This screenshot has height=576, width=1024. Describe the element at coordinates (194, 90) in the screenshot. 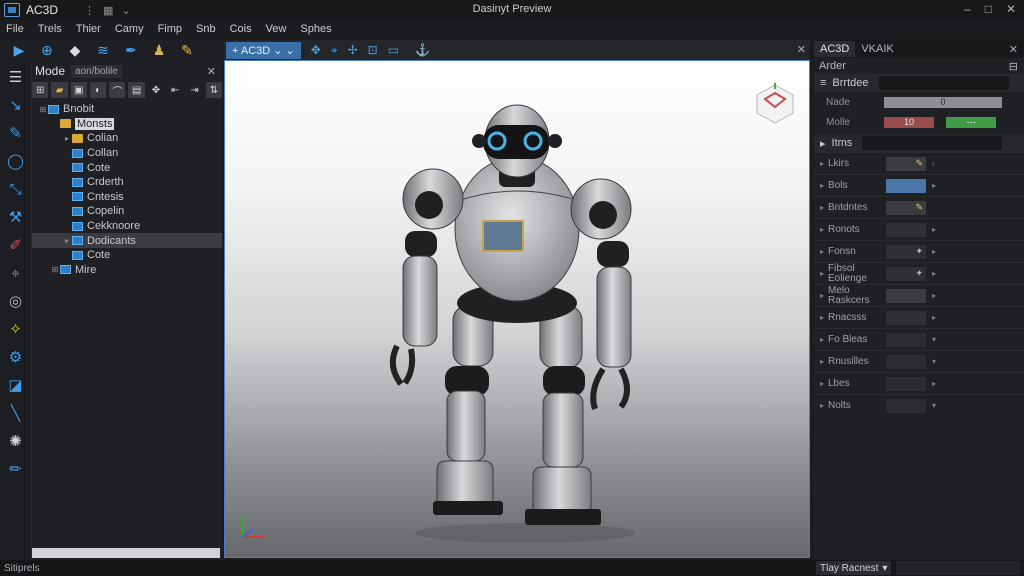

I see `expand-icon: ⇥` at that location.